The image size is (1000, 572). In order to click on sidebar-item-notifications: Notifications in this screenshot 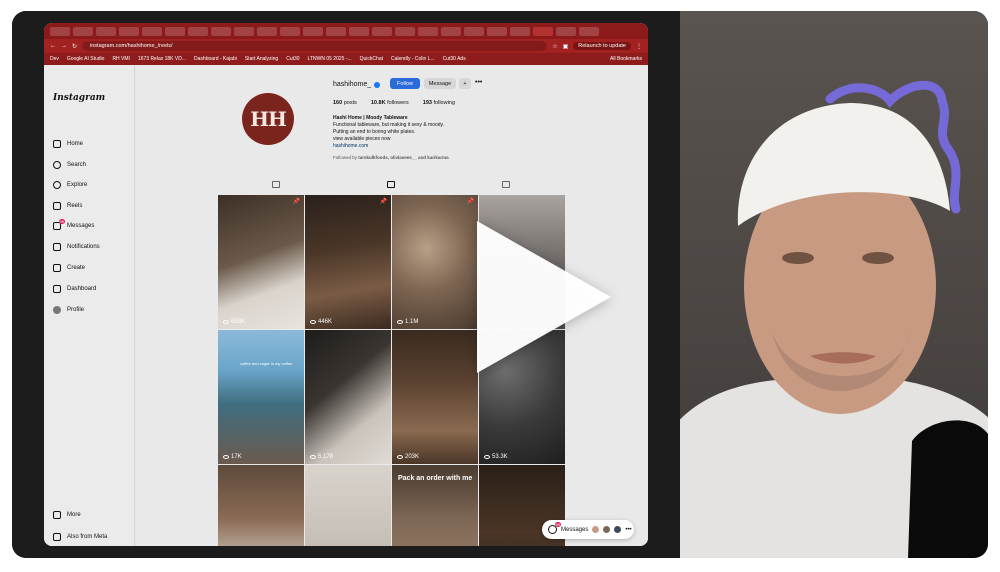, I will do `click(76, 247)`.